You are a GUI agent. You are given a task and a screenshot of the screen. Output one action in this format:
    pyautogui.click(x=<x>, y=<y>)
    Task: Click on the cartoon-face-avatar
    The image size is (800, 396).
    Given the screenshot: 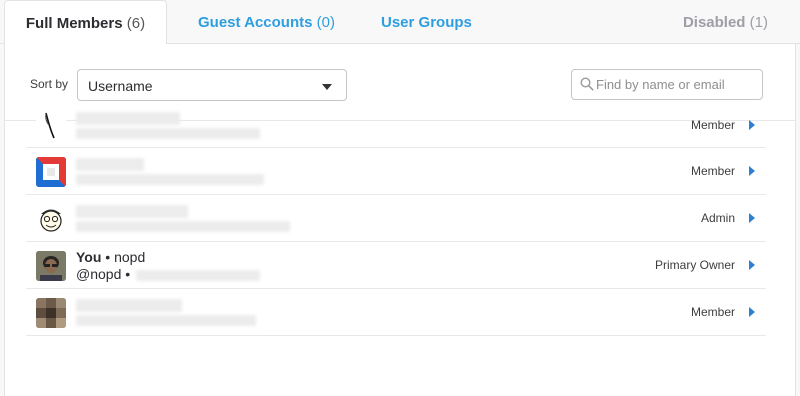 What is the action you would take?
    pyautogui.click(x=51, y=219)
    